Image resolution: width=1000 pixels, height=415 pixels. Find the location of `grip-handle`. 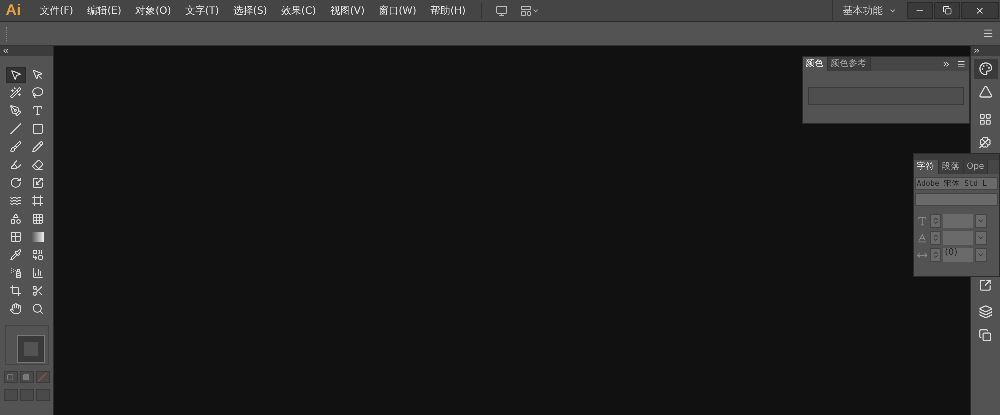

grip-handle is located at coordinates (7, 33).